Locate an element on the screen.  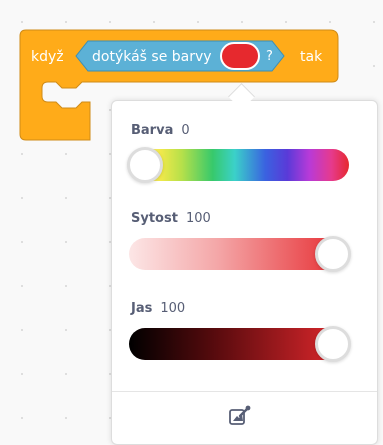
divider is located at coordinates (244, 391).